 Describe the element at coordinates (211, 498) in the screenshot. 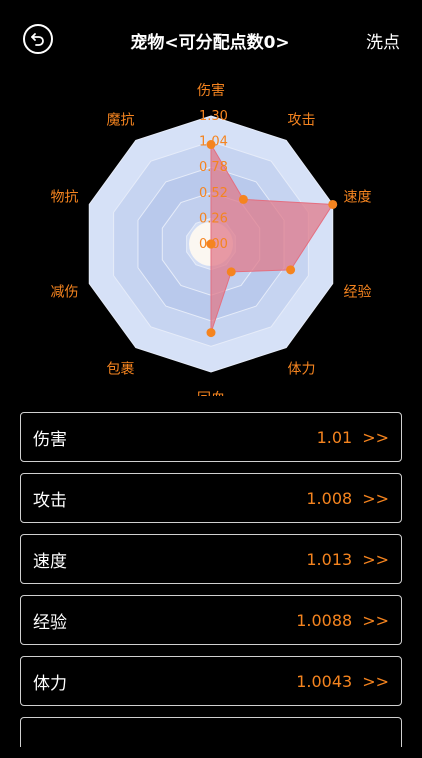

I see `stat-row-attack: 攻击 1.008 >>` at that location.